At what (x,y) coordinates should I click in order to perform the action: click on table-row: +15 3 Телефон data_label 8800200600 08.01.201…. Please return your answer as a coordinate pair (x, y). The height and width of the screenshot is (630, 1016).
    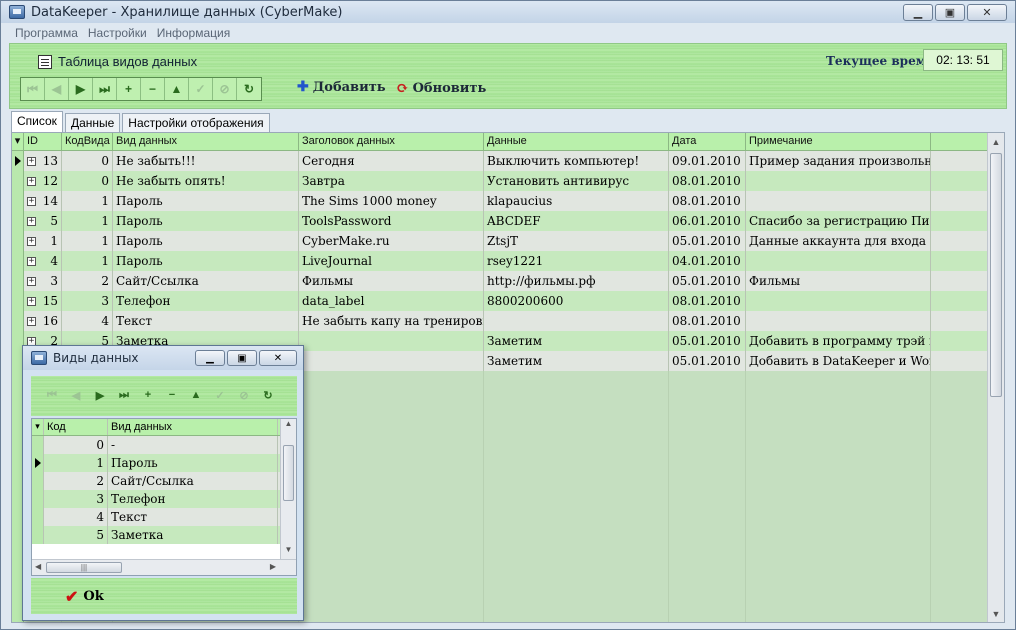
    Looking at the image, I should click on (508, 301).